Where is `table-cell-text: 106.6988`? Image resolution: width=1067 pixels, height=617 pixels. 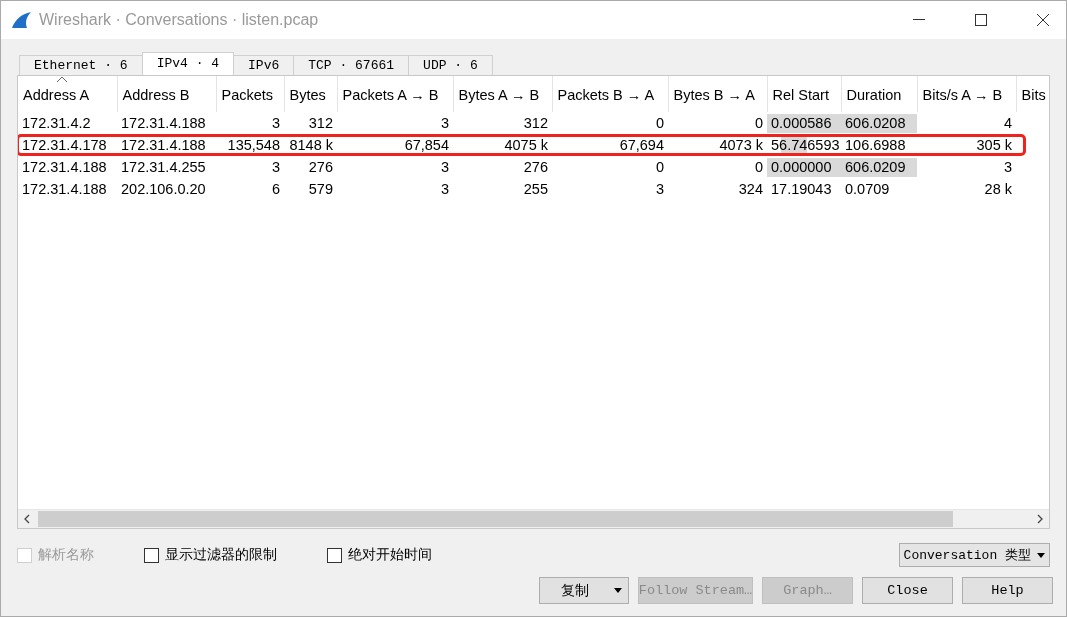
table-cell-text: 106.6988 is located at coordinates (875, 145).